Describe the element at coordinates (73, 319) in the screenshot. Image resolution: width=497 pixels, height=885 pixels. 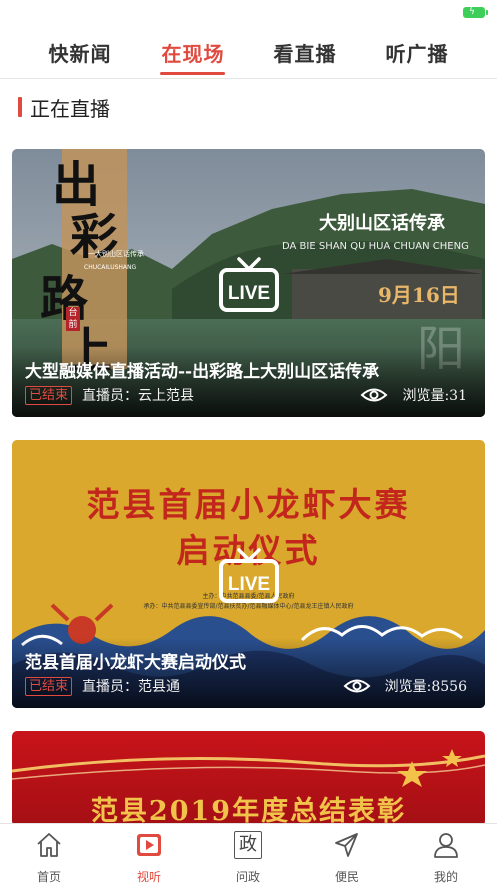
I see `poster-seal: 台前` at that location.